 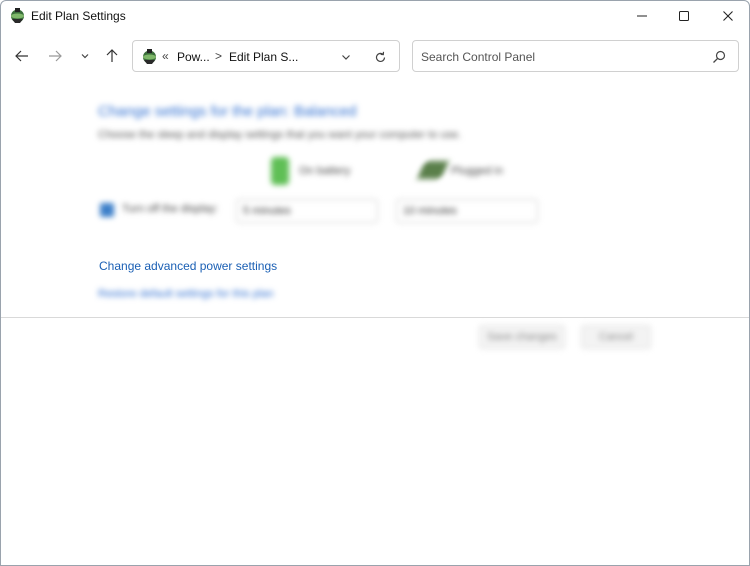 What do you see at coordinates (170, 209) in the screenshot?
I see `turn-off-display-label: Turn off the display:` at bounding box center [170, 209].